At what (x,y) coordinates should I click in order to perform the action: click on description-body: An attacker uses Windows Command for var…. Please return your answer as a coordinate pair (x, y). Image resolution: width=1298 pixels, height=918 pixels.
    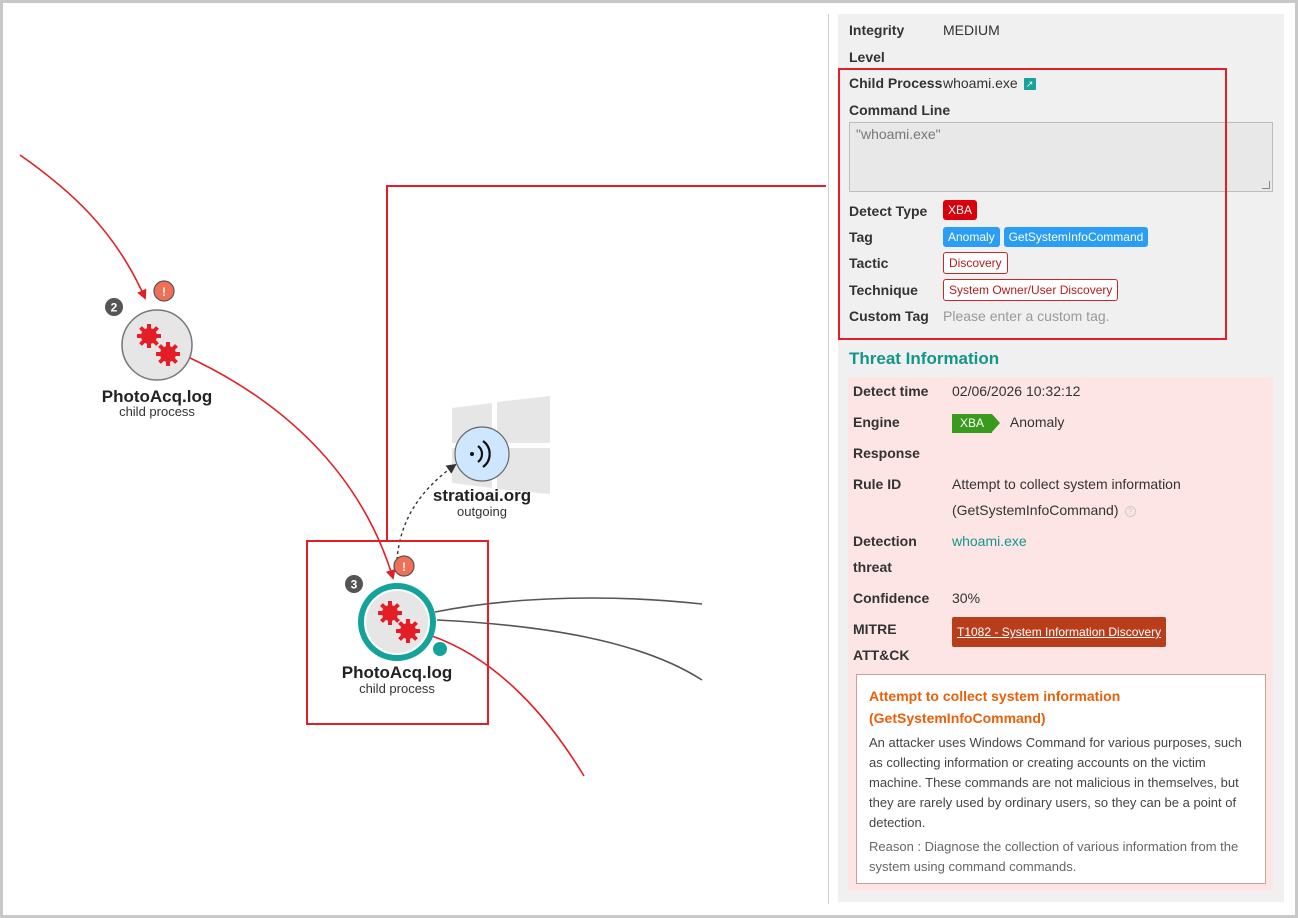
    Looking at the image, I should click on (1055, 782).